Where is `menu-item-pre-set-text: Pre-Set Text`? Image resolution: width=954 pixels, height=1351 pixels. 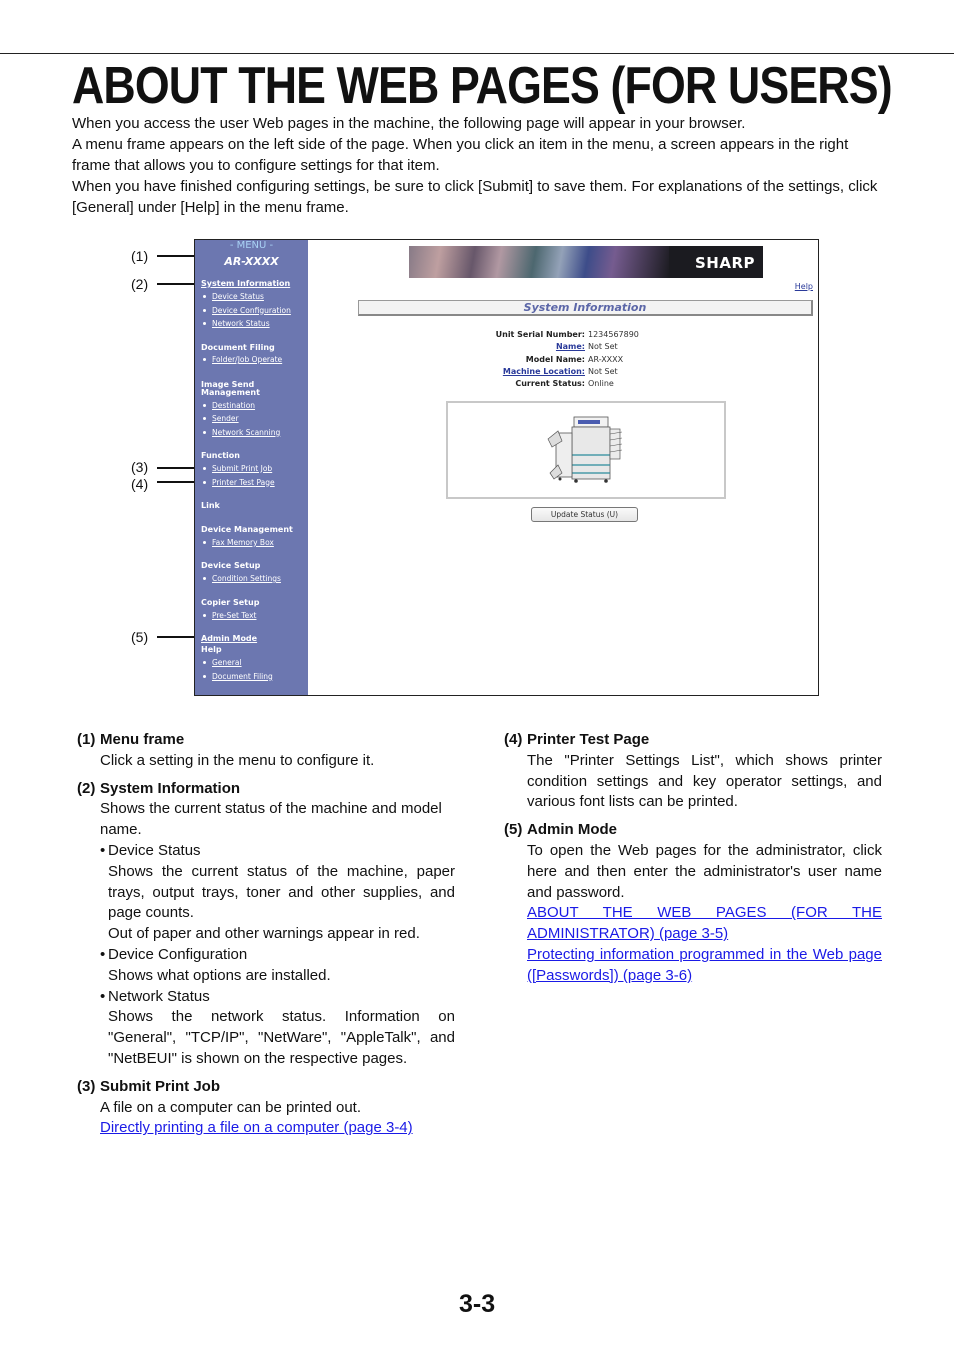 menu-item-pre-set-text: Pre-Set Text is located at coordinates (229, 615).